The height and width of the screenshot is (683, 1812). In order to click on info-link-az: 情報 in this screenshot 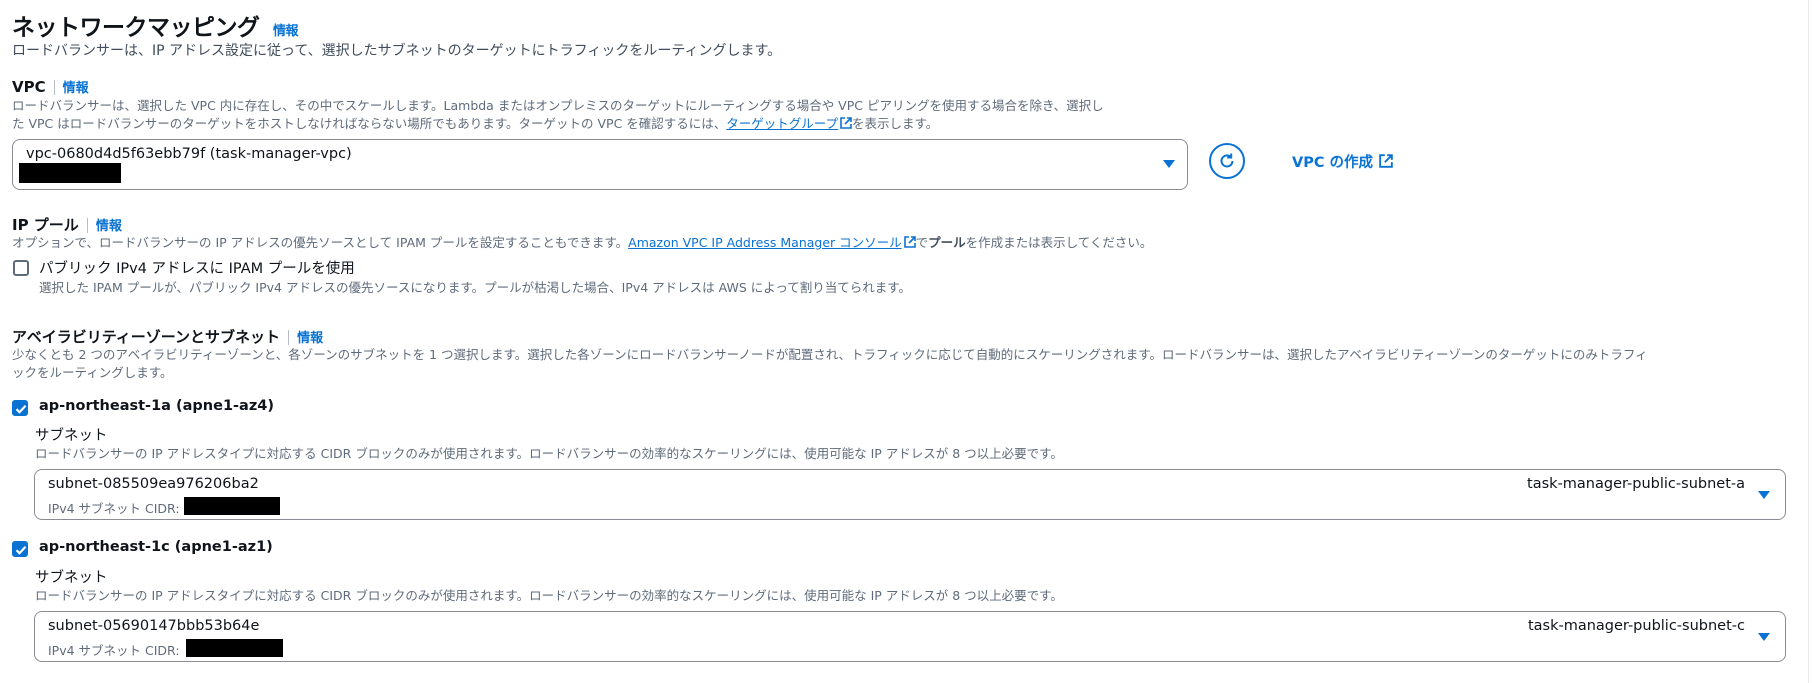, I will do `click(310, 338)`.